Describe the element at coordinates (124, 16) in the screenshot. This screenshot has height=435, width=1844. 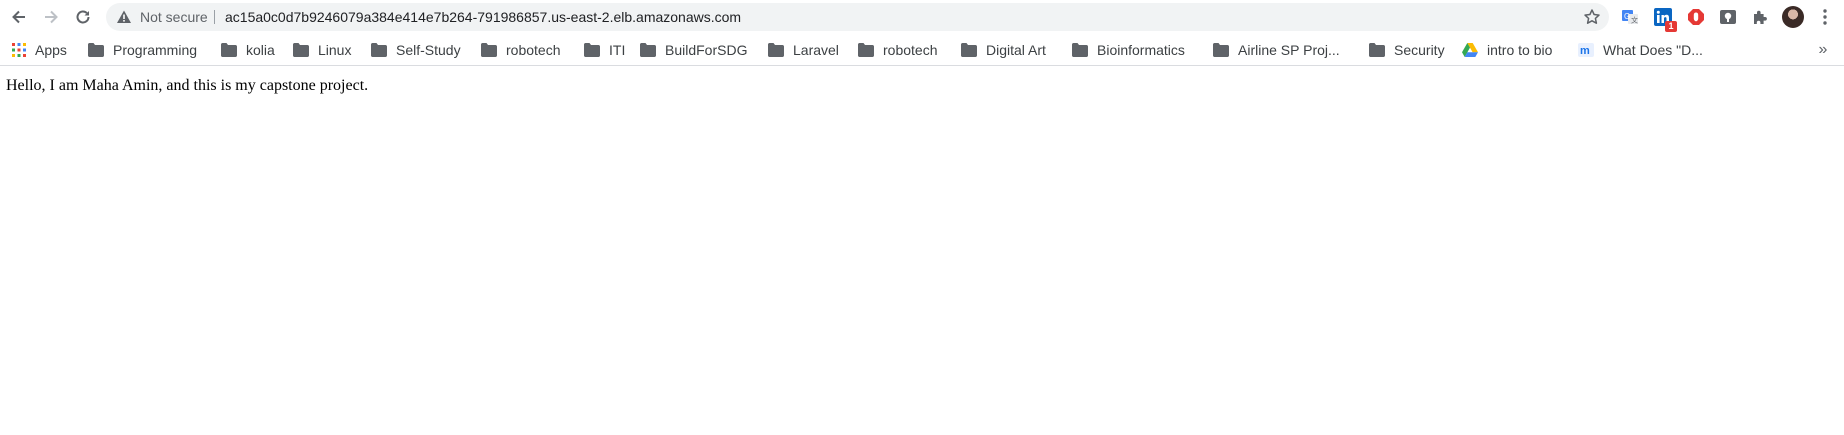
I see `warning-icon` at that location.